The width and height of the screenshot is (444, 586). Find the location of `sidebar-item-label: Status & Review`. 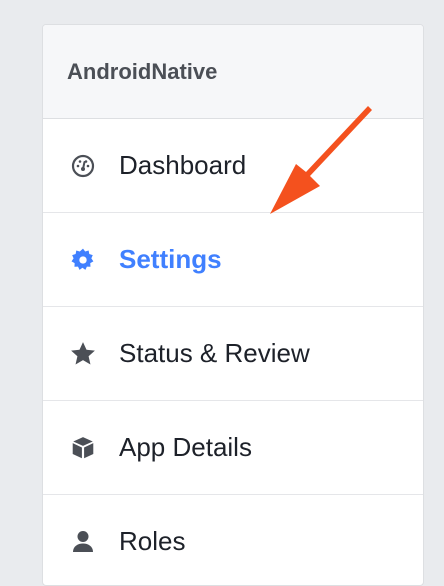

sidebar-item-label: Status & Review is located at coordinates (214, 353).